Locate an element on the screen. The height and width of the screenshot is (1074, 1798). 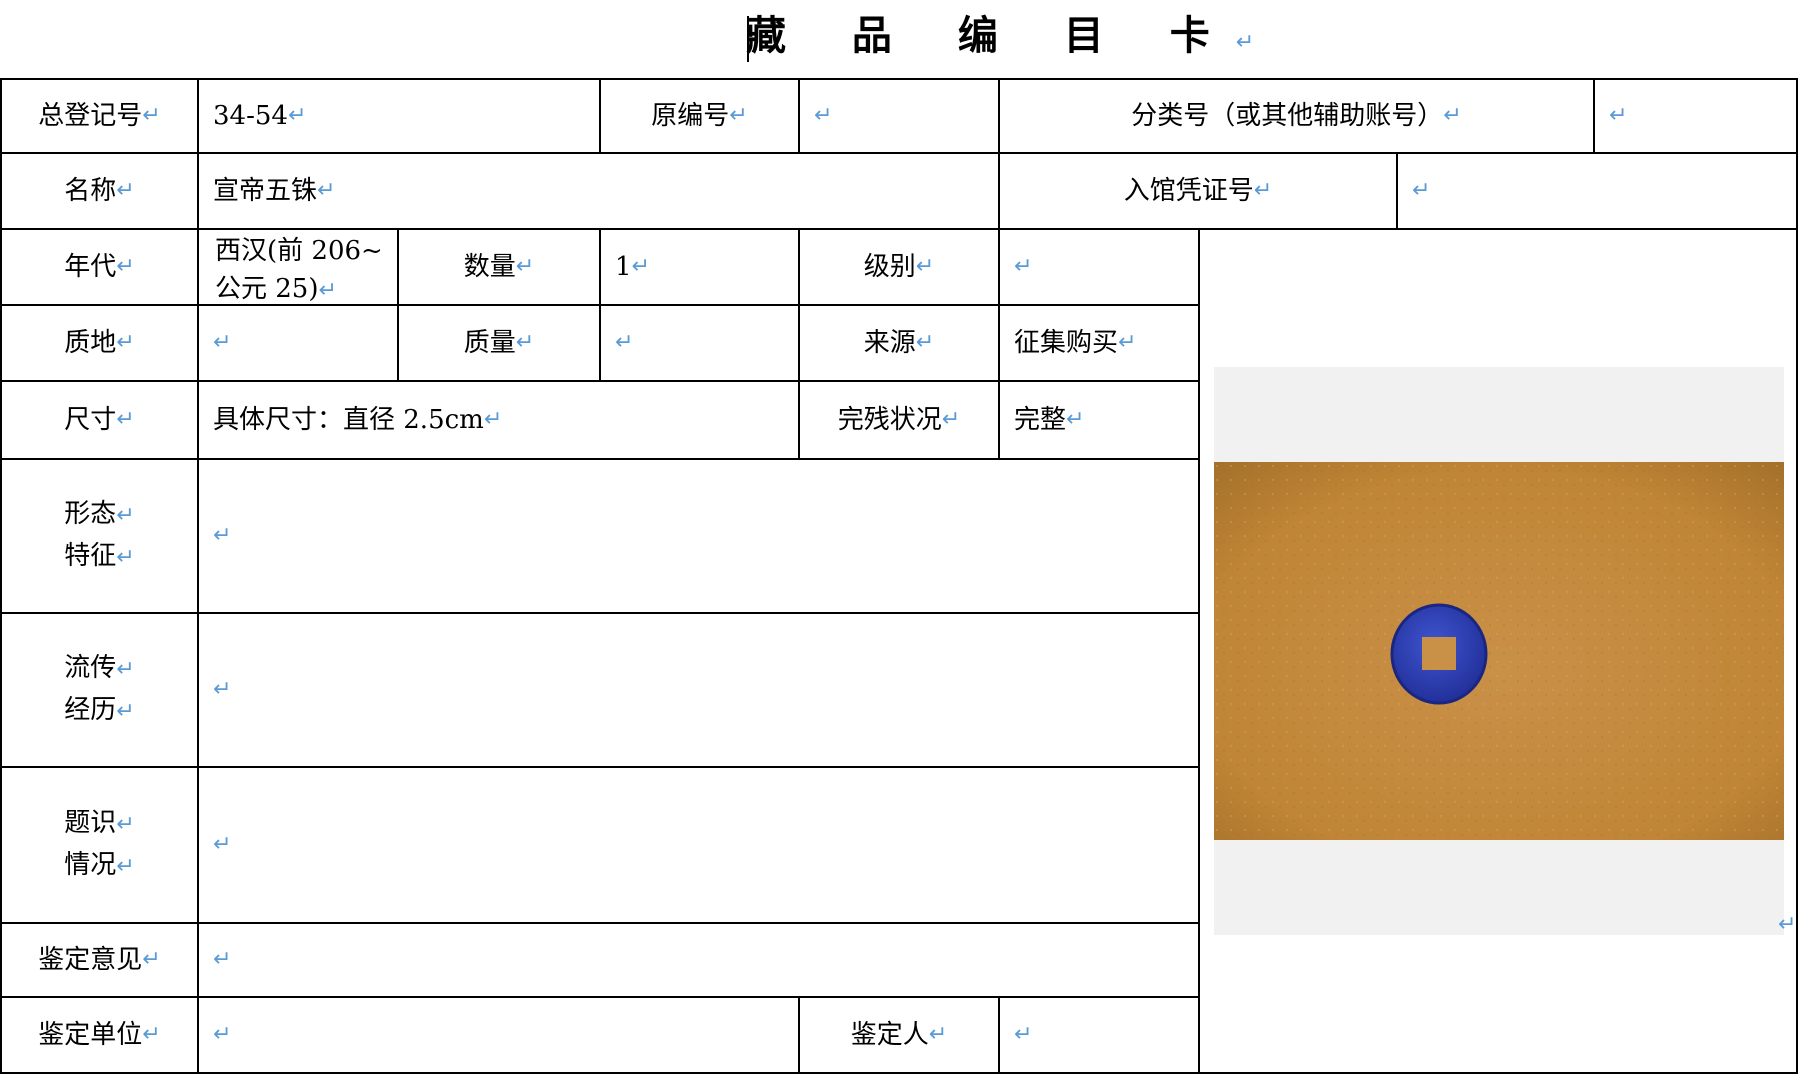
name-value: 宣帝五铢 ↵ is located at coordinates (598, 191).